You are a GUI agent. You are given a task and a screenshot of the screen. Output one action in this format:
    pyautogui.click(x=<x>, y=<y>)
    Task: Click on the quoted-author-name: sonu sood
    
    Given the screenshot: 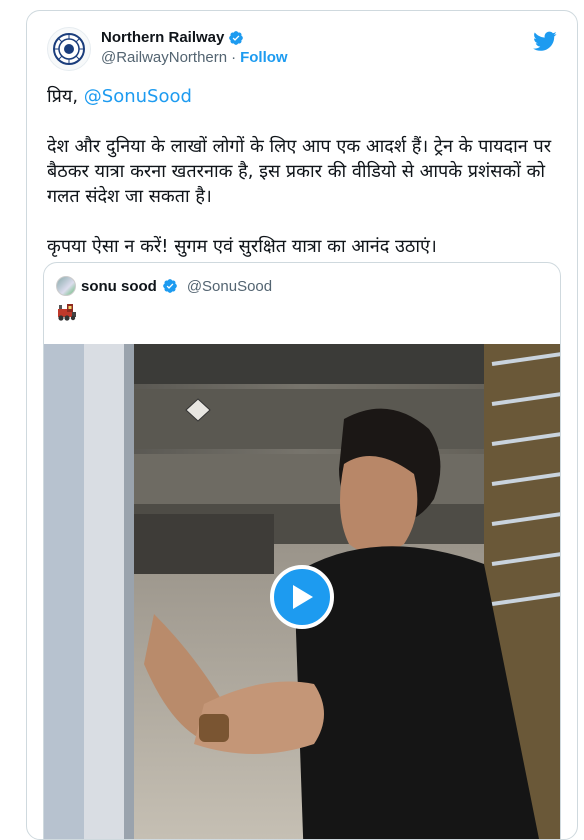 What is the action you would take?
    pyautogui.click(x=119, y=286)
    